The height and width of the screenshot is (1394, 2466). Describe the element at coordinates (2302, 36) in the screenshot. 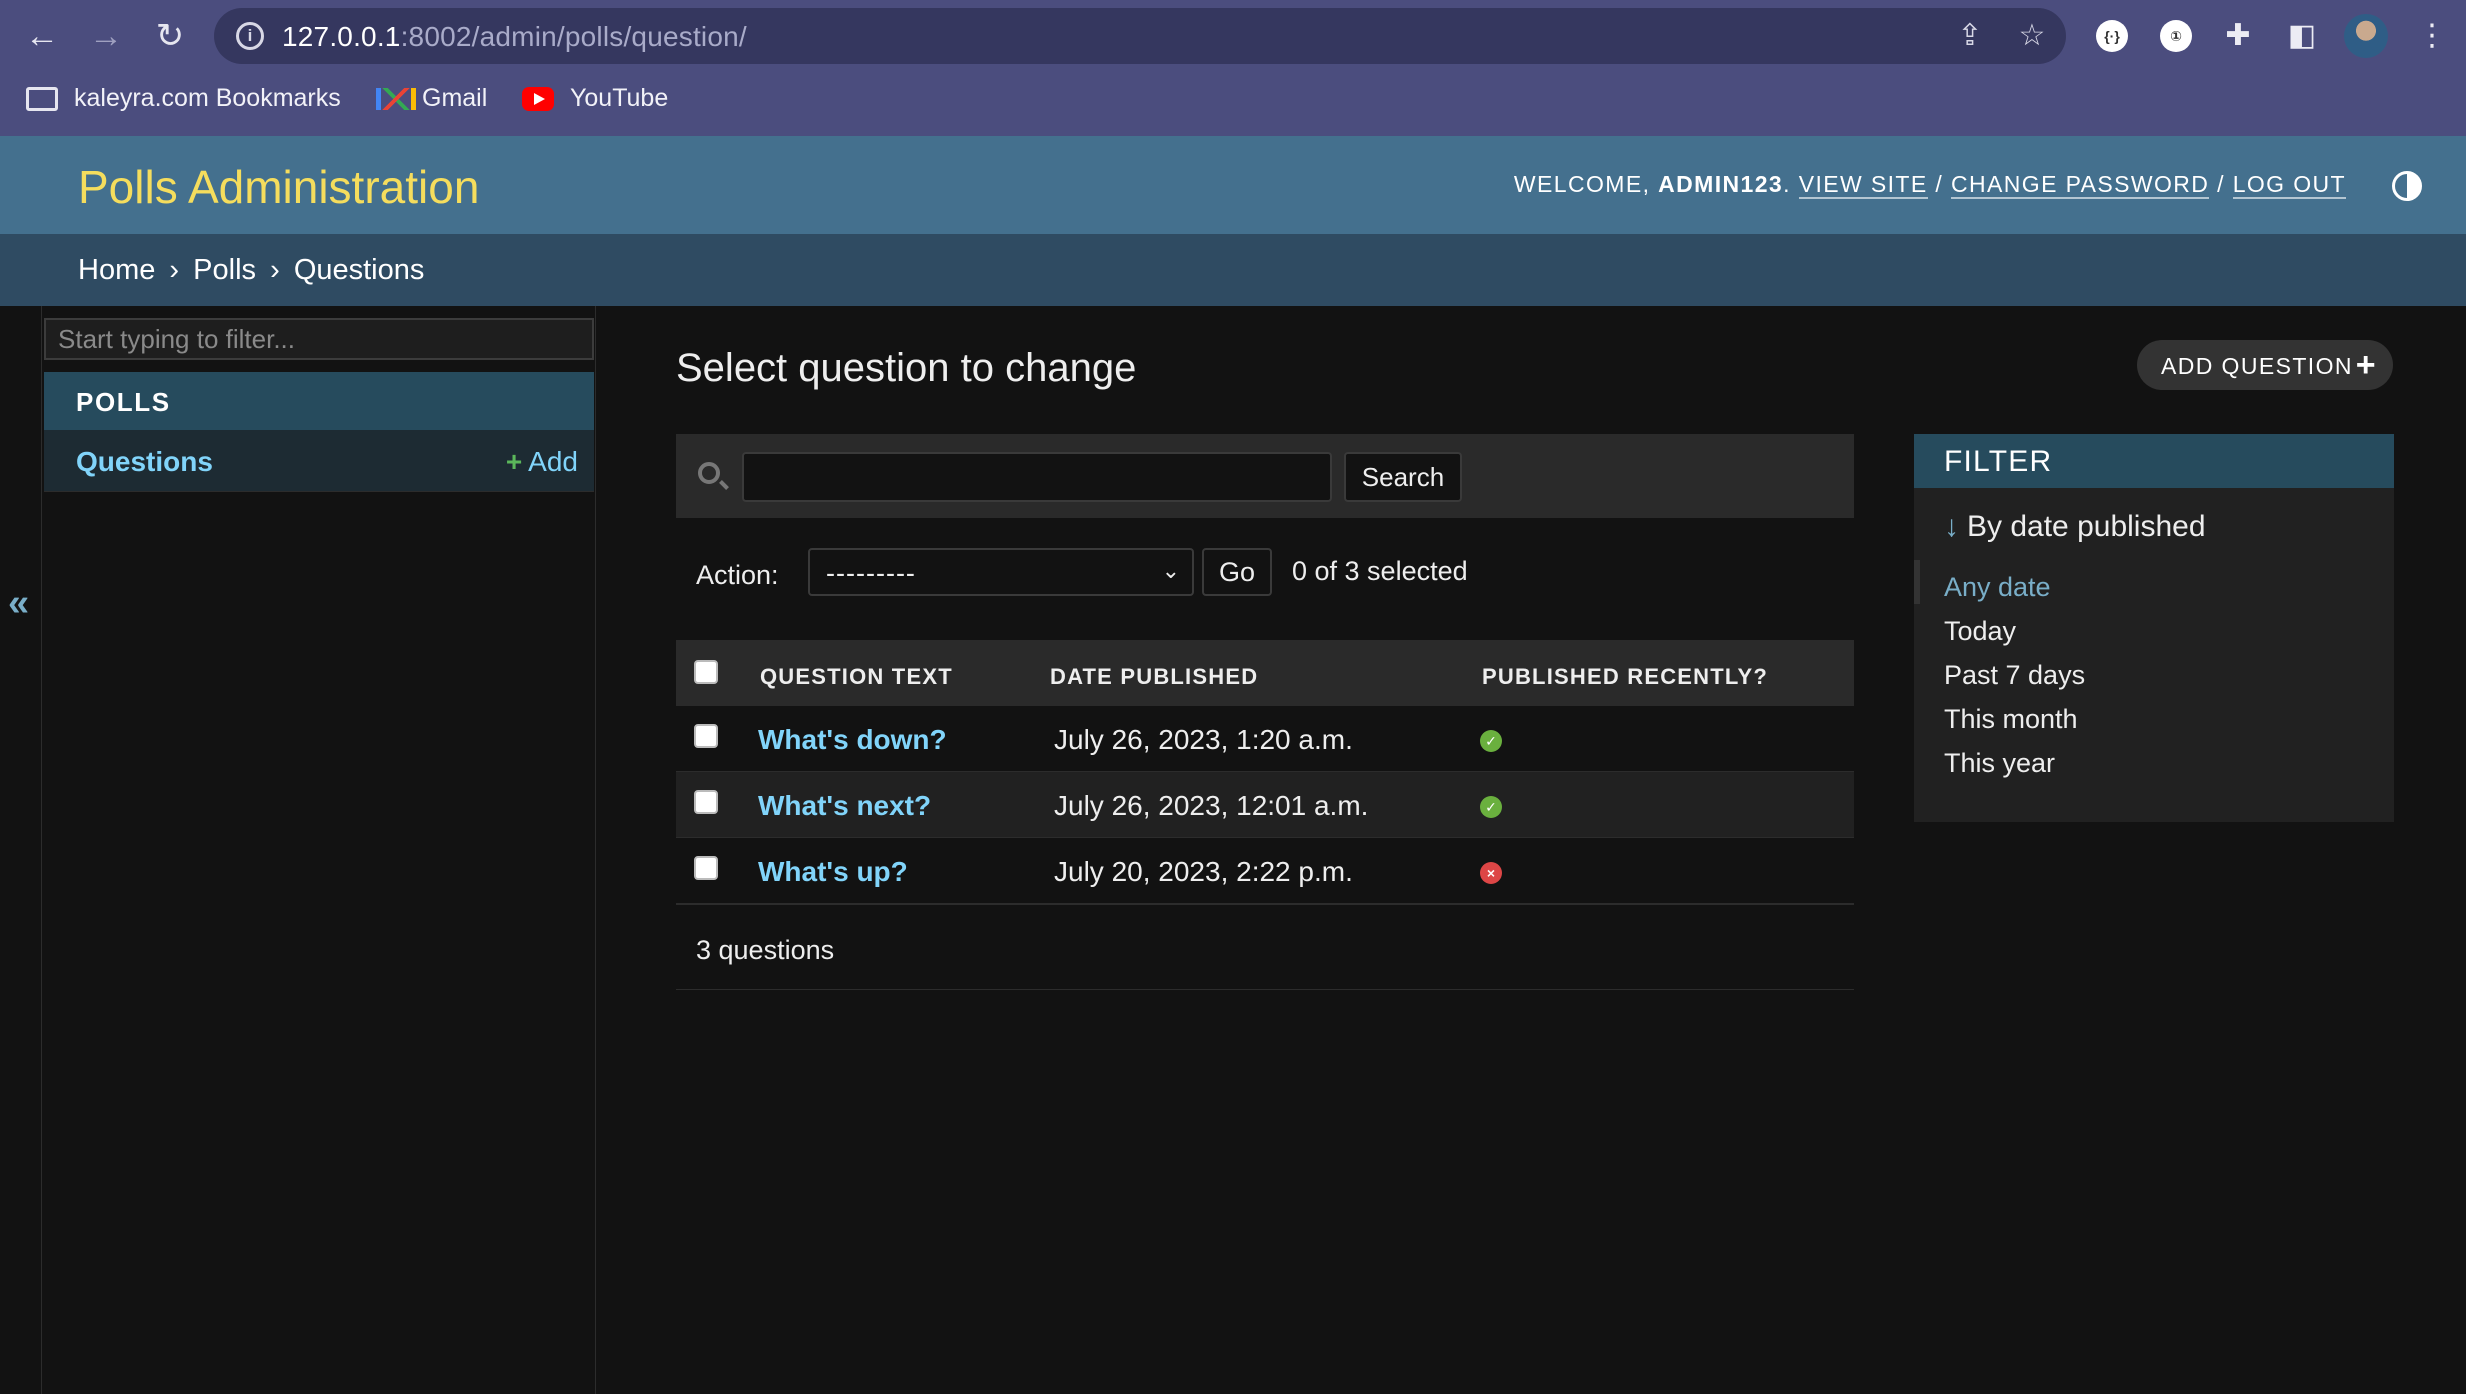

I see `side-panel-icon: ◧` at that location.